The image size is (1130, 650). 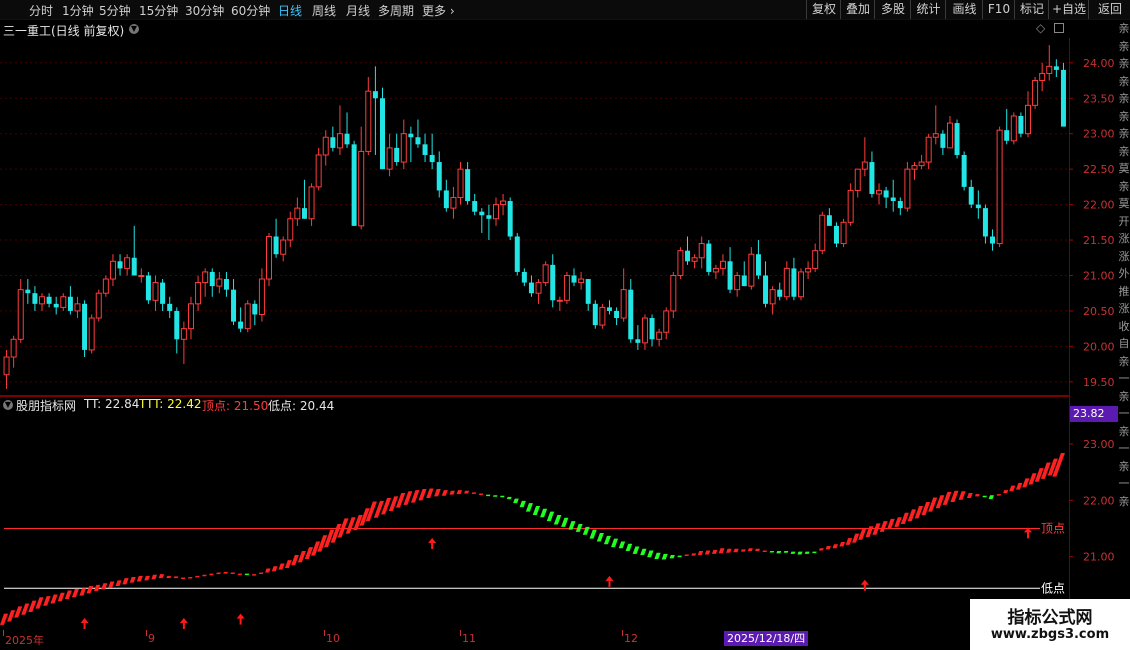 I want to click on strip-char: 自, so click(x=1124, y=343).